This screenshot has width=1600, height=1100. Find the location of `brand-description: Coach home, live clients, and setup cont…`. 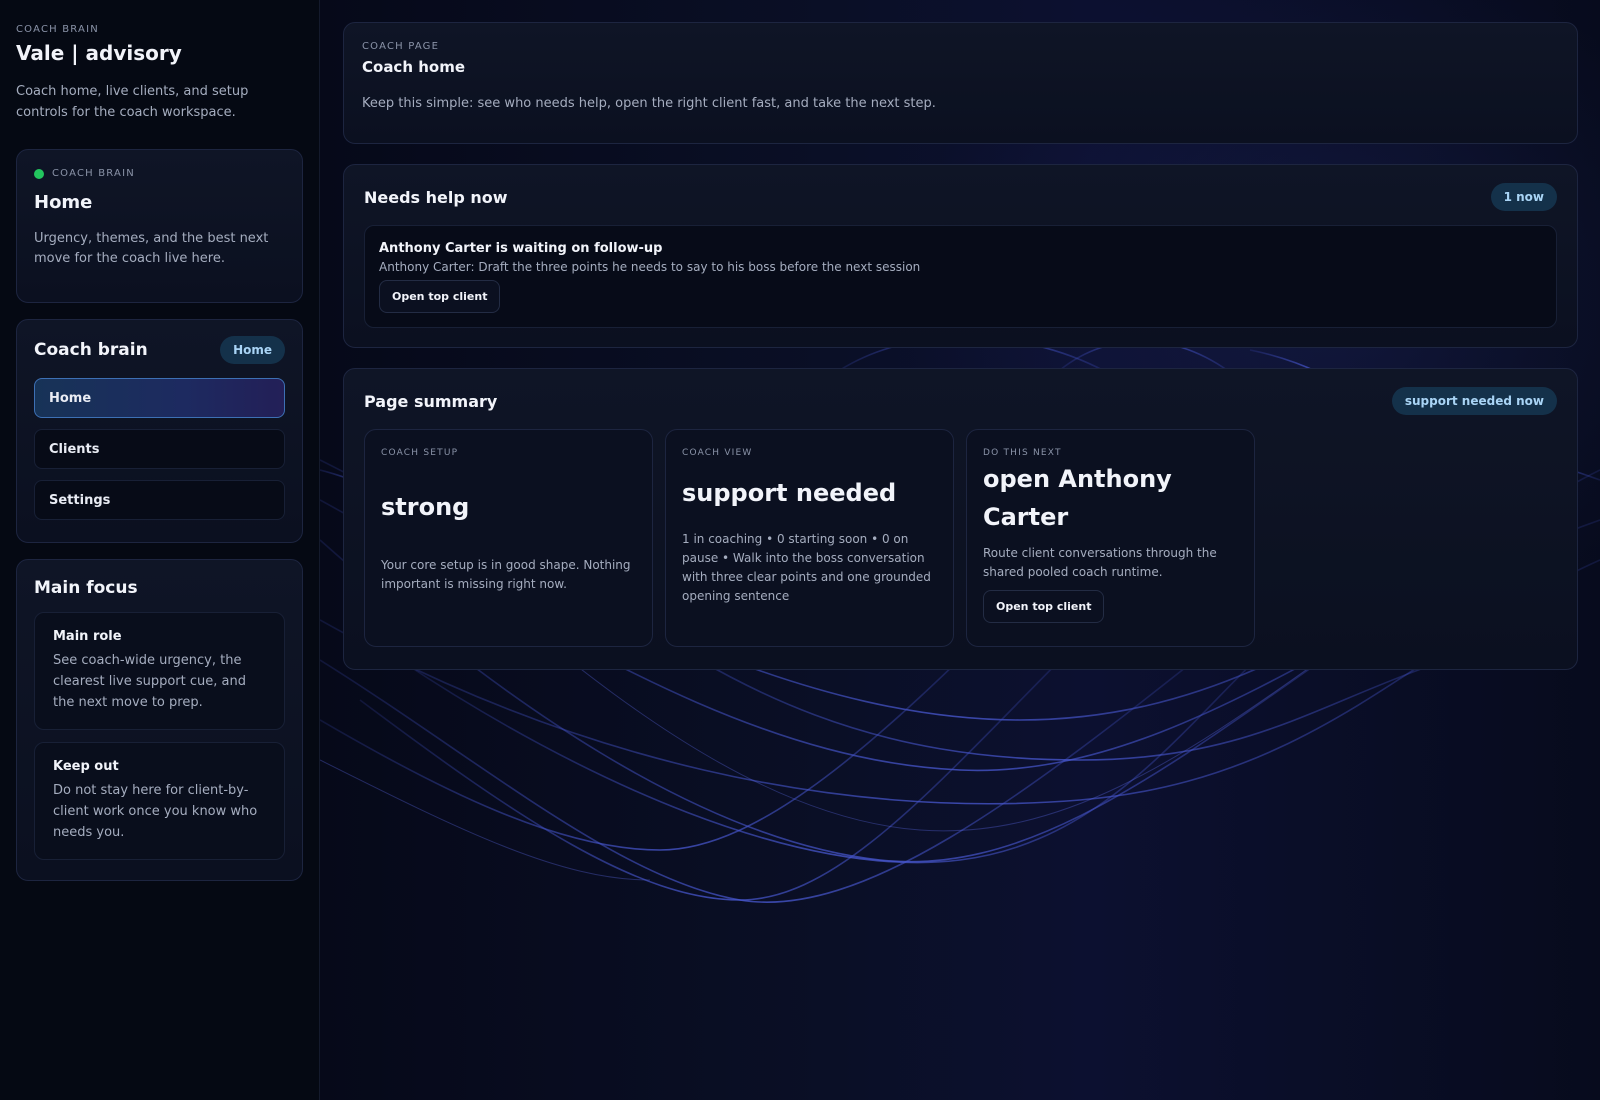

brand-description: Coach home, live clients, and setup cont… is located at coordinates (132, 102).